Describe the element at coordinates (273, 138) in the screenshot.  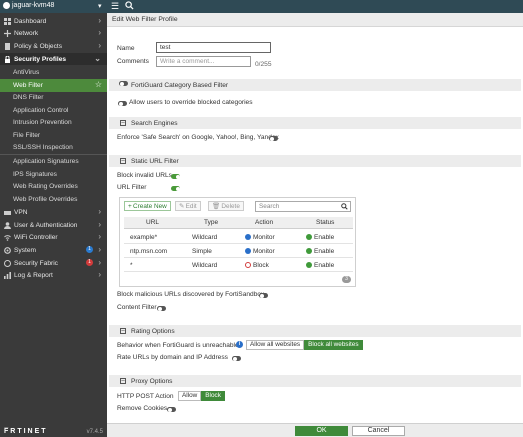
I see `safe-search-toggle` at that location.